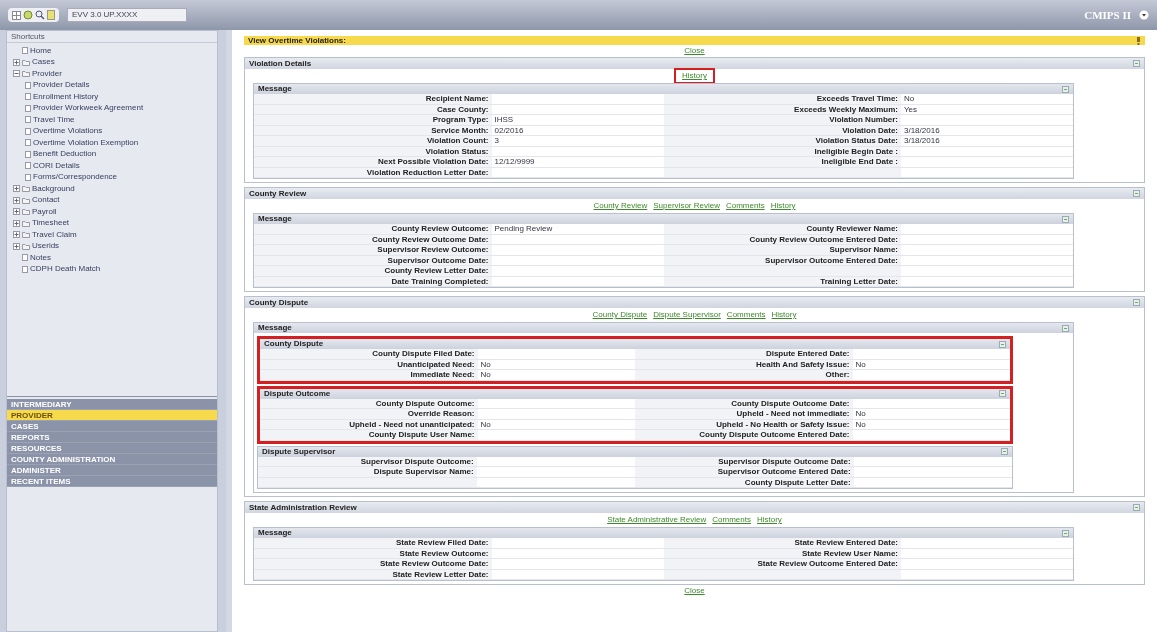 Image resolution: width=1157 pixels, height=632 pixels. I want to click on tree-item: Userids, so click(46, 246).